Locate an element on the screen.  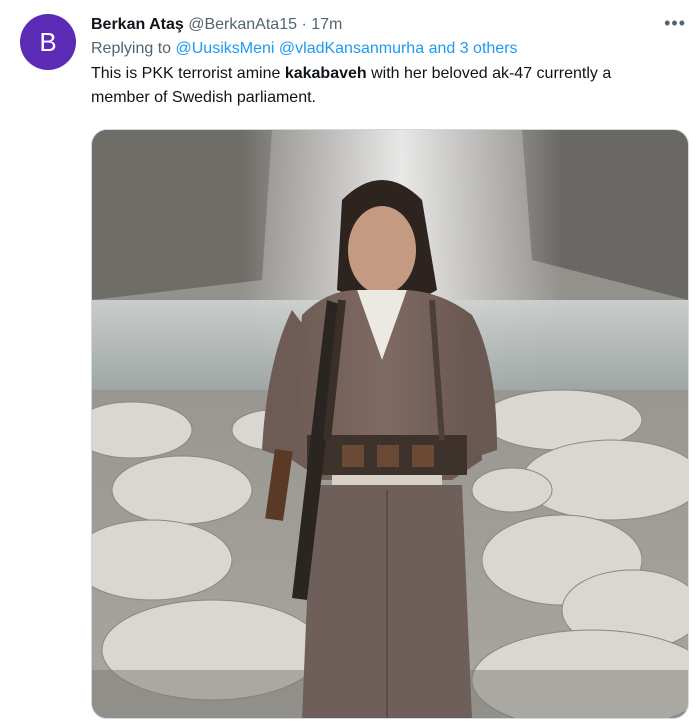
display-name: Berkan Ataş is located at coordinates (137, 24).